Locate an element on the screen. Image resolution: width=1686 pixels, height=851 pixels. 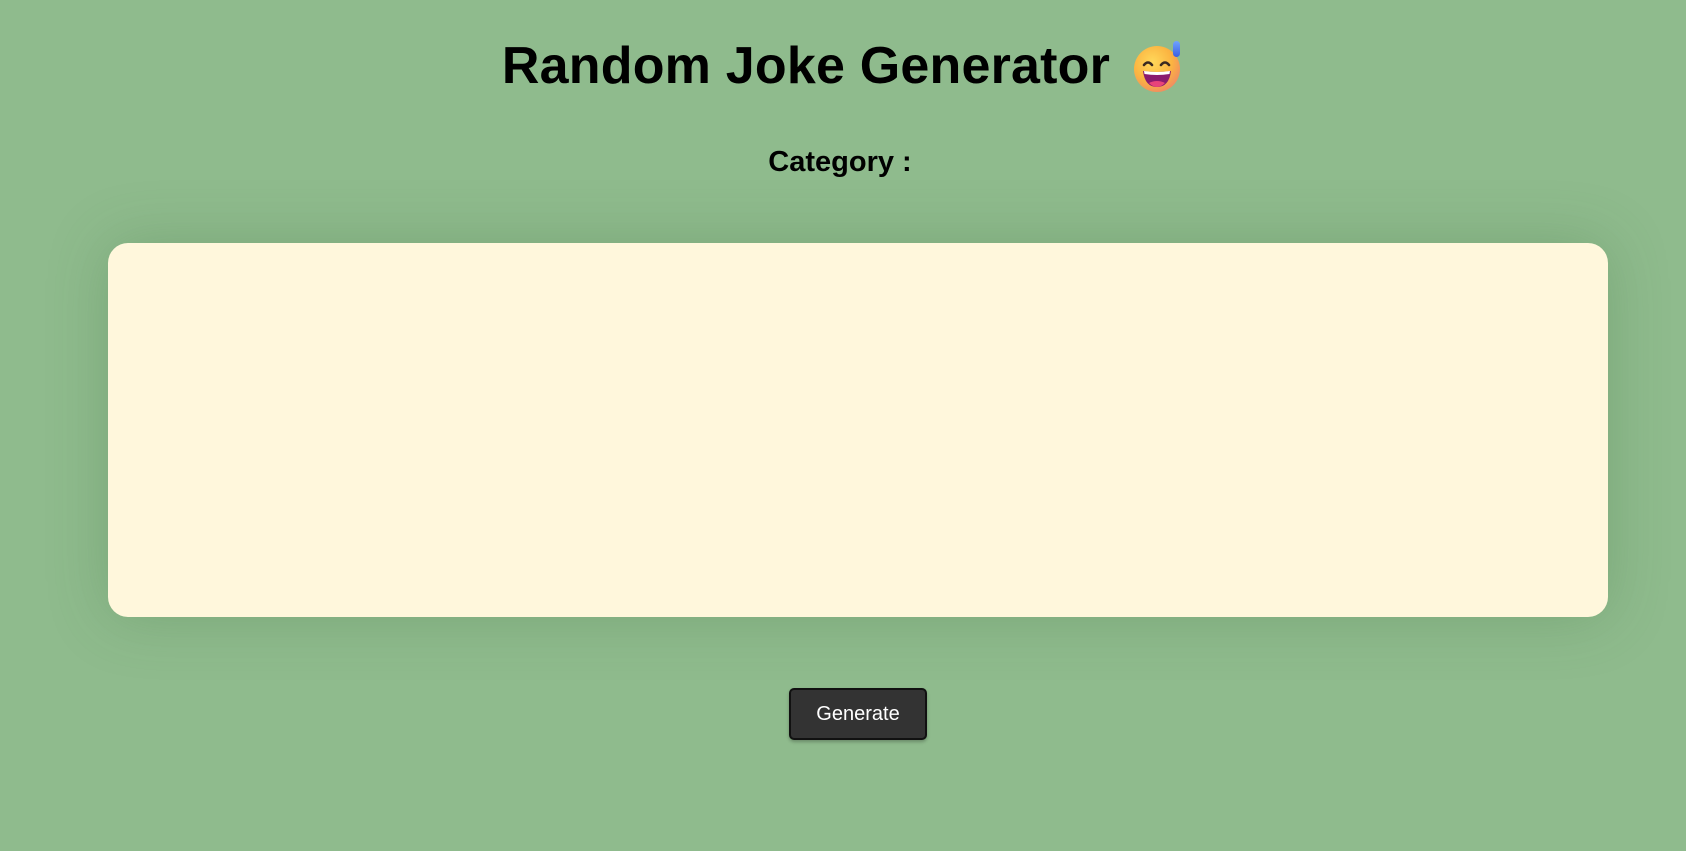
generate-button: Generate is located at coordinates (858, 714).